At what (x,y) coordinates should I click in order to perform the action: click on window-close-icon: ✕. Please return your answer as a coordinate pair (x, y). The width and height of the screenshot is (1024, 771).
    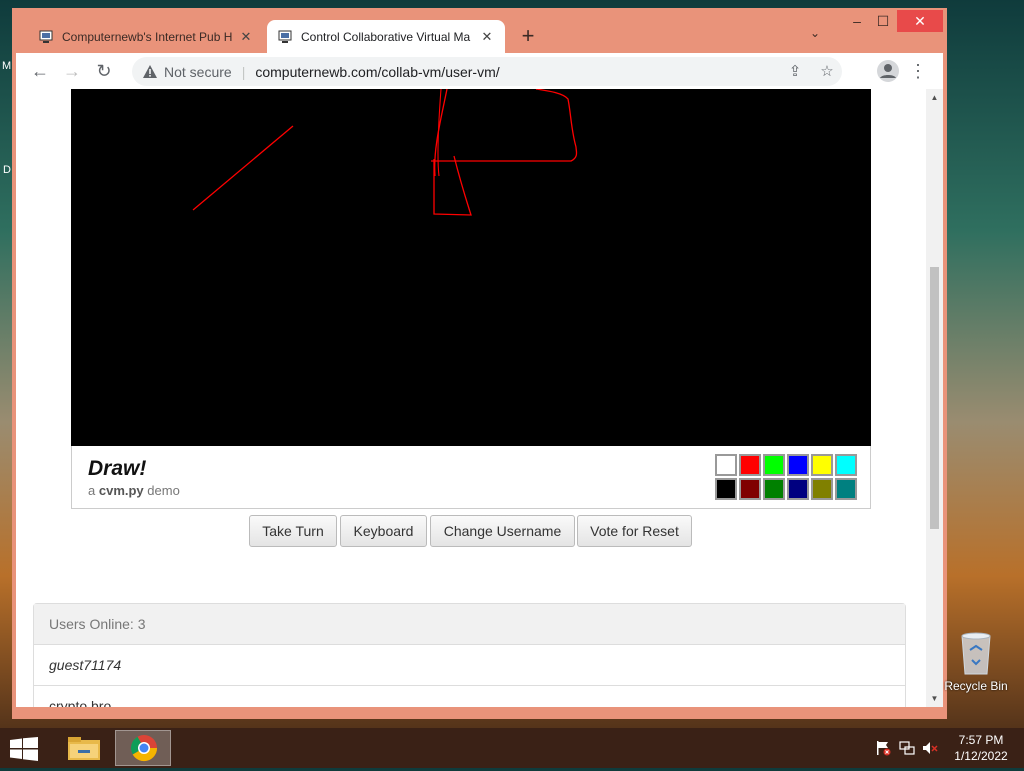
    Looking at the image, I should click on (920, 21).